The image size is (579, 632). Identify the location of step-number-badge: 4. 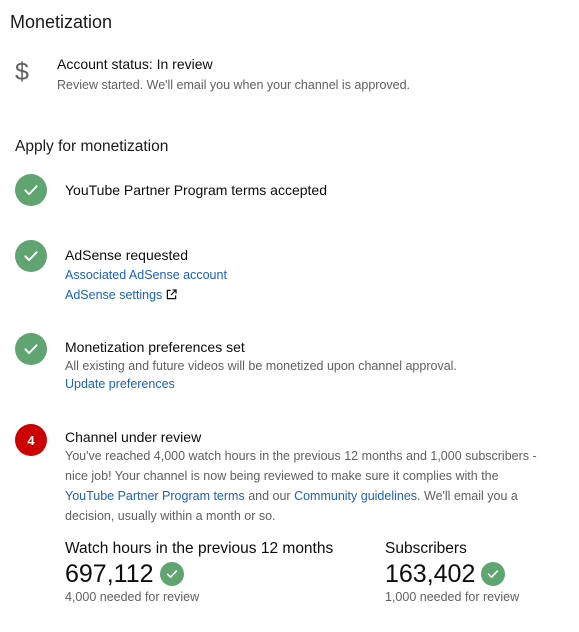
(31, 440).